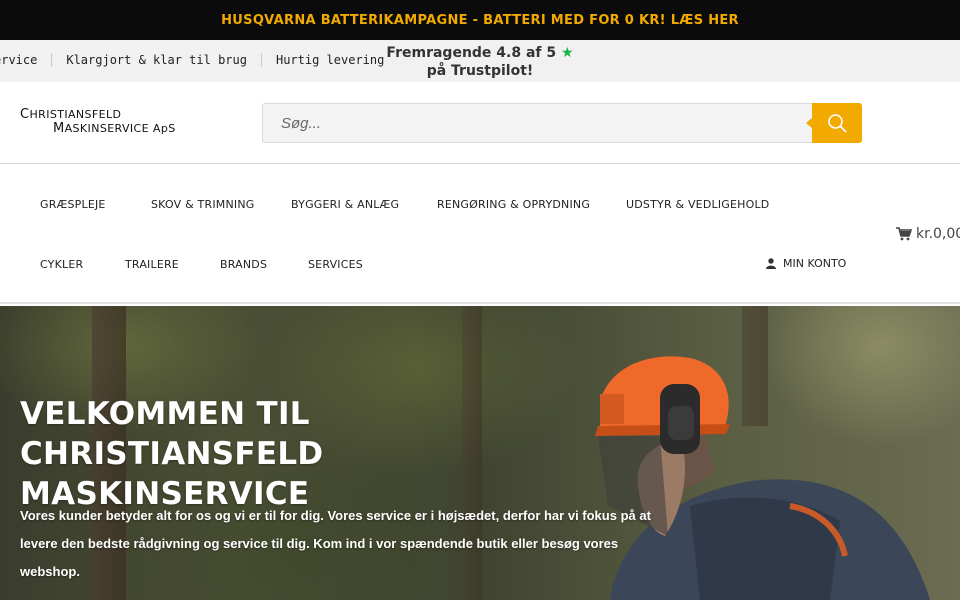 The width and height of the screenshot is (960, 600). I want to click on trustpilot-source-text: på Trustpilot!, so click(480, 71).